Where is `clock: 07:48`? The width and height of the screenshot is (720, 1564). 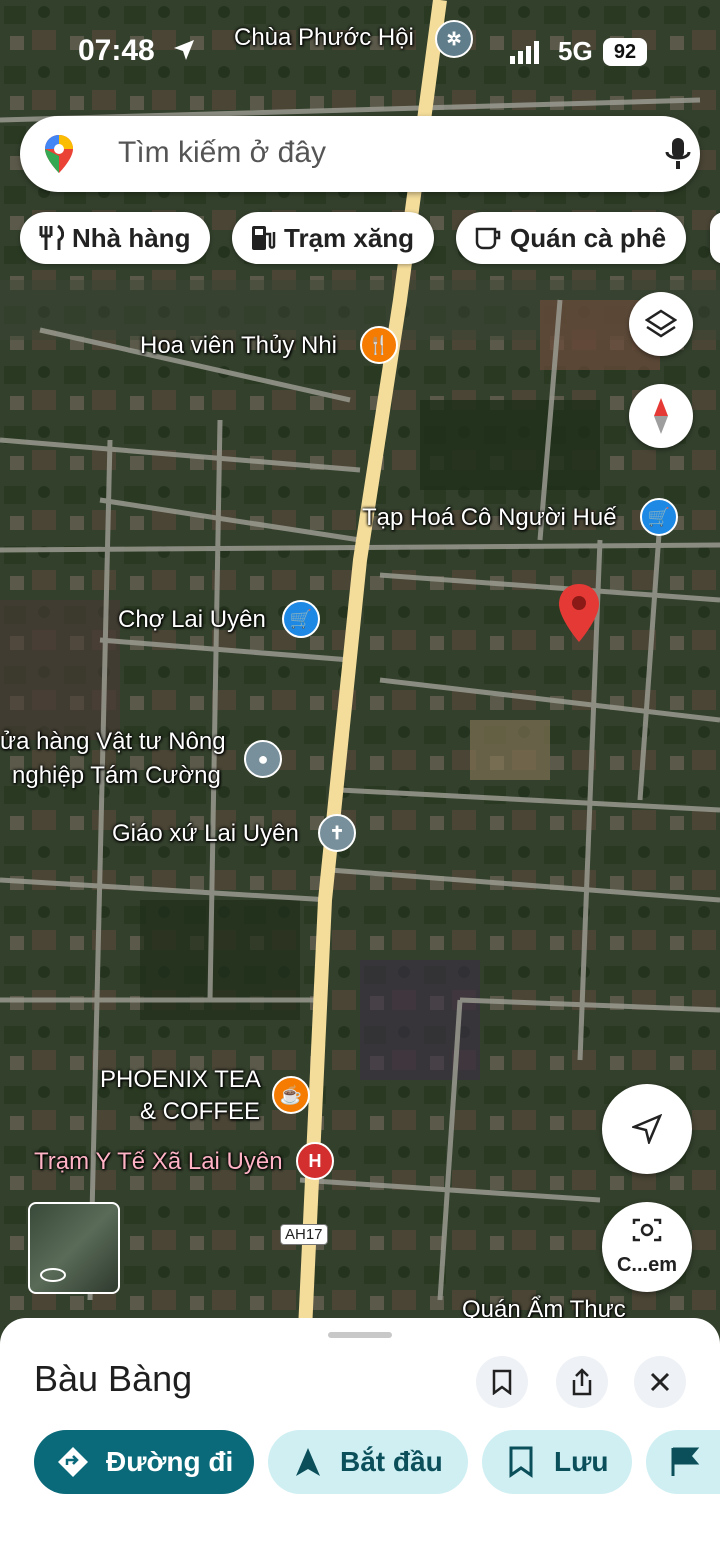
clock: 07:48 is located at coordinates (116, 50).